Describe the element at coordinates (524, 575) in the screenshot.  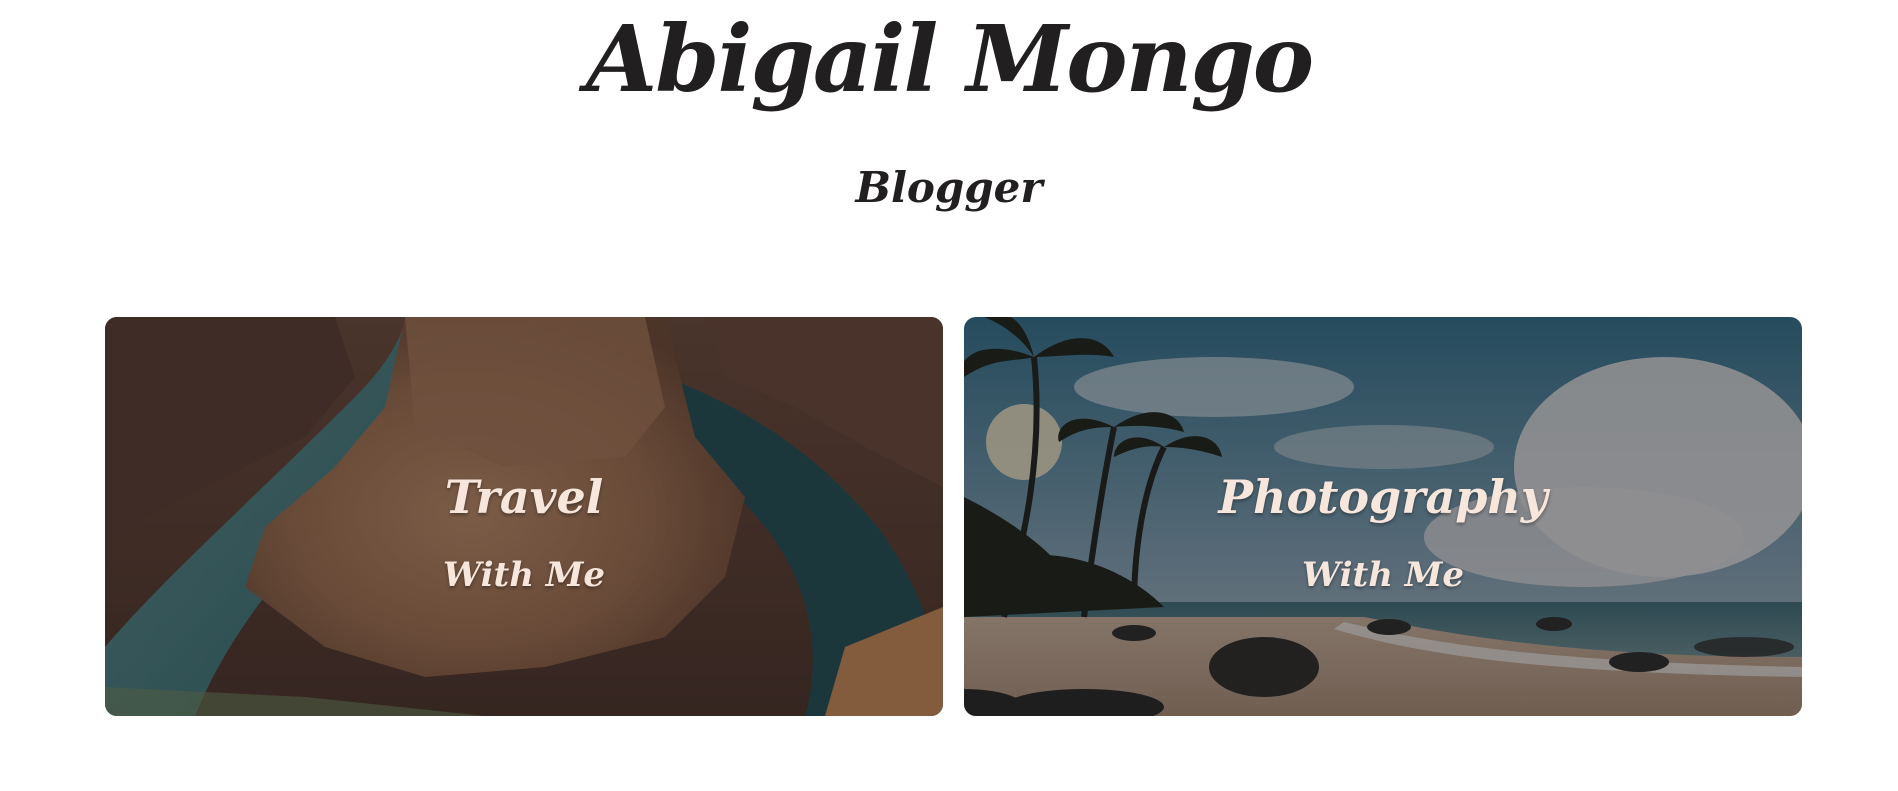
I see `travel-subtitle: With Me` at that location.